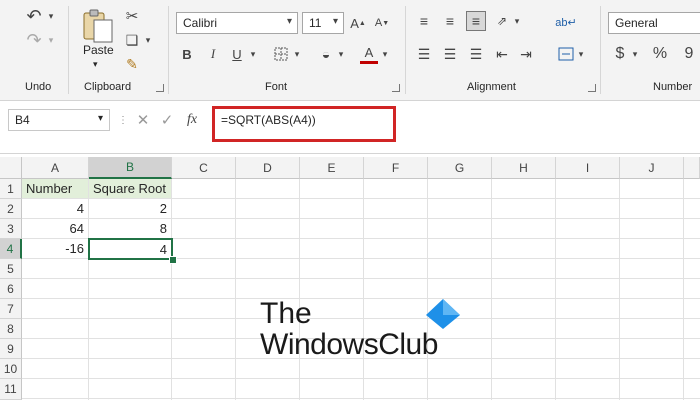  I want to click on increase-font-icon: A ▲, so click(358, 23).